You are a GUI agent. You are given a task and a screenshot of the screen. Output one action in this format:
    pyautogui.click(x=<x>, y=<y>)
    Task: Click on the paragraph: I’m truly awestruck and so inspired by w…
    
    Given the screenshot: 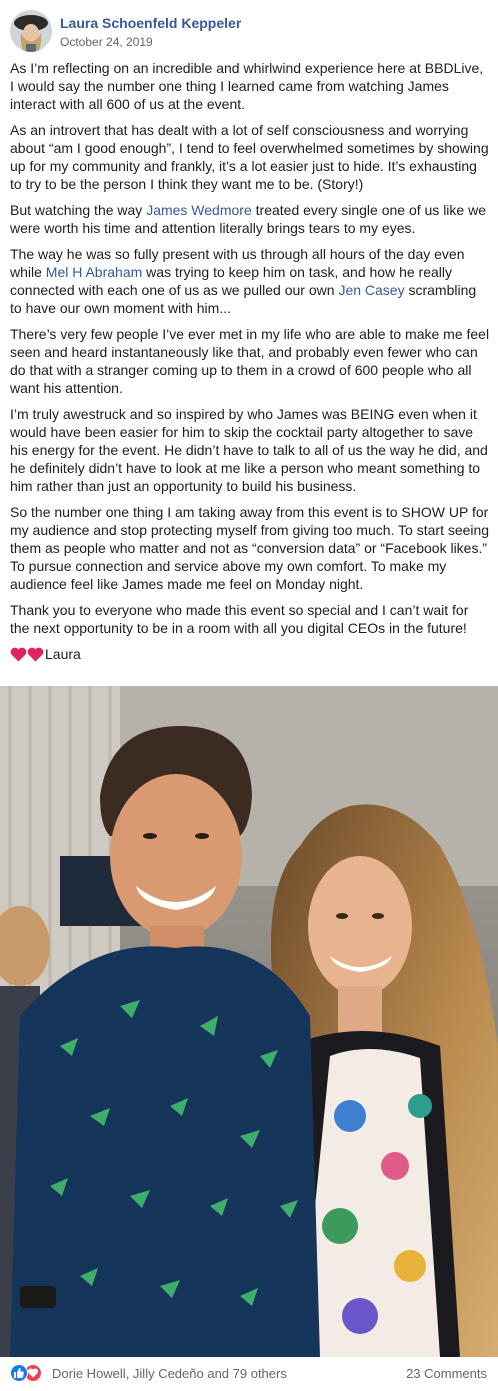 What is the action you would take?
    pyautogui.click(x=249, y=450)
    